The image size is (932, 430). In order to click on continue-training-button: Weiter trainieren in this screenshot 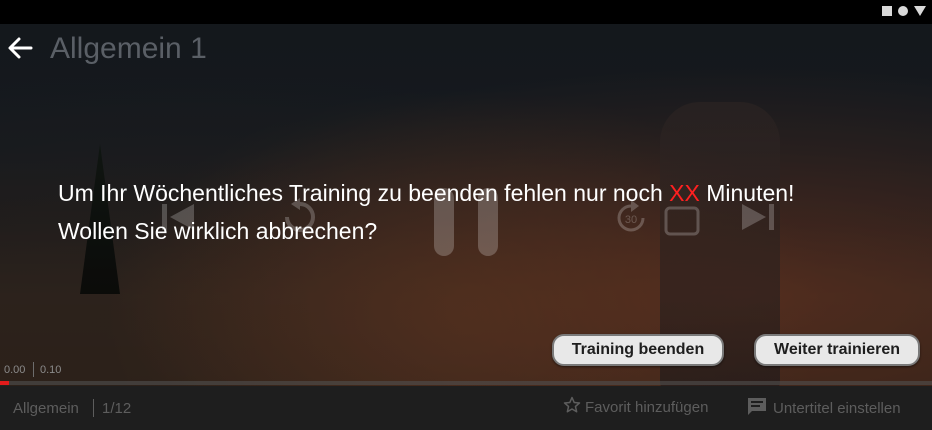, I will do `click(837, 350)`.